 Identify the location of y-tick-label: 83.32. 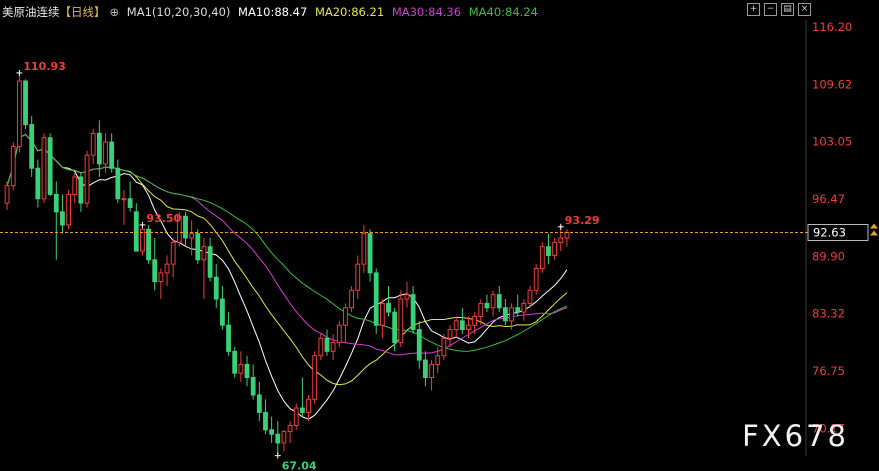
(828, 314).